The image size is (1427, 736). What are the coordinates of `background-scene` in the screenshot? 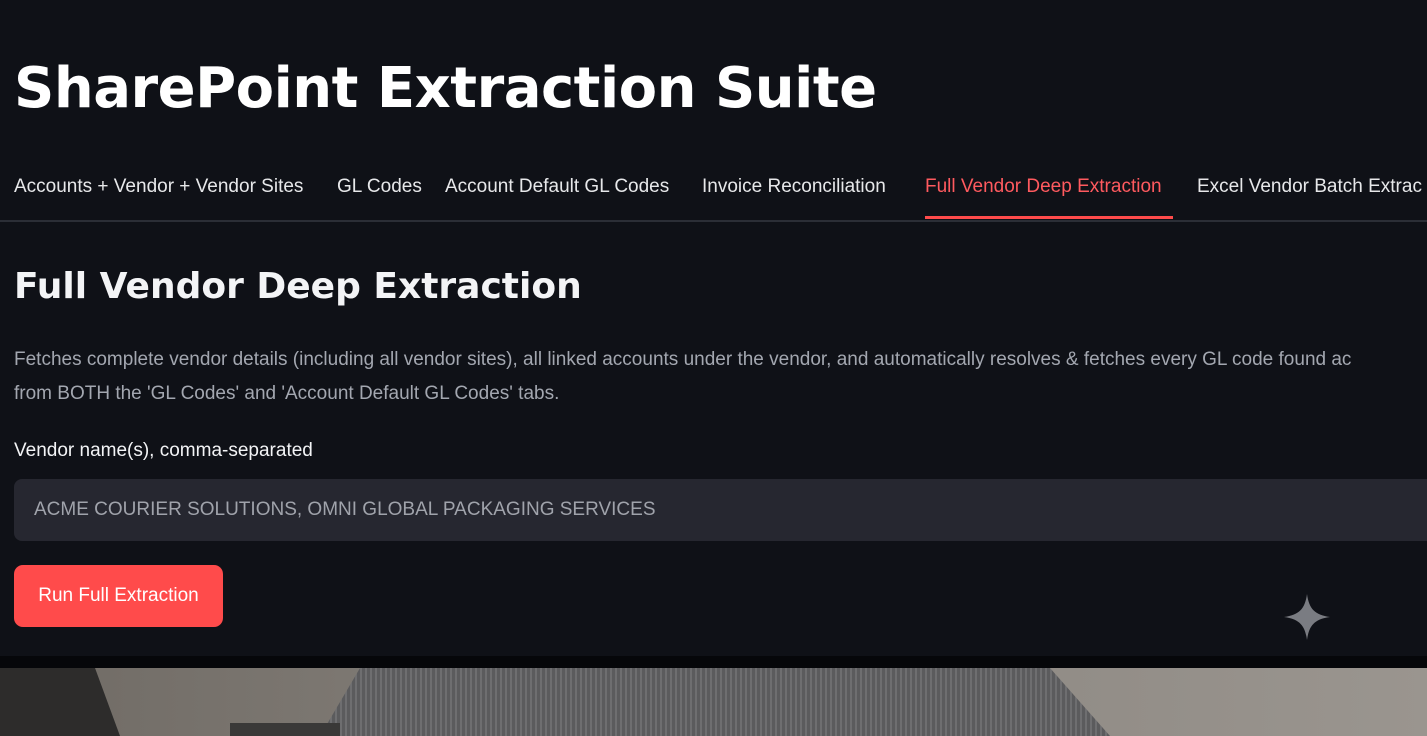 It's located at (713, 702).